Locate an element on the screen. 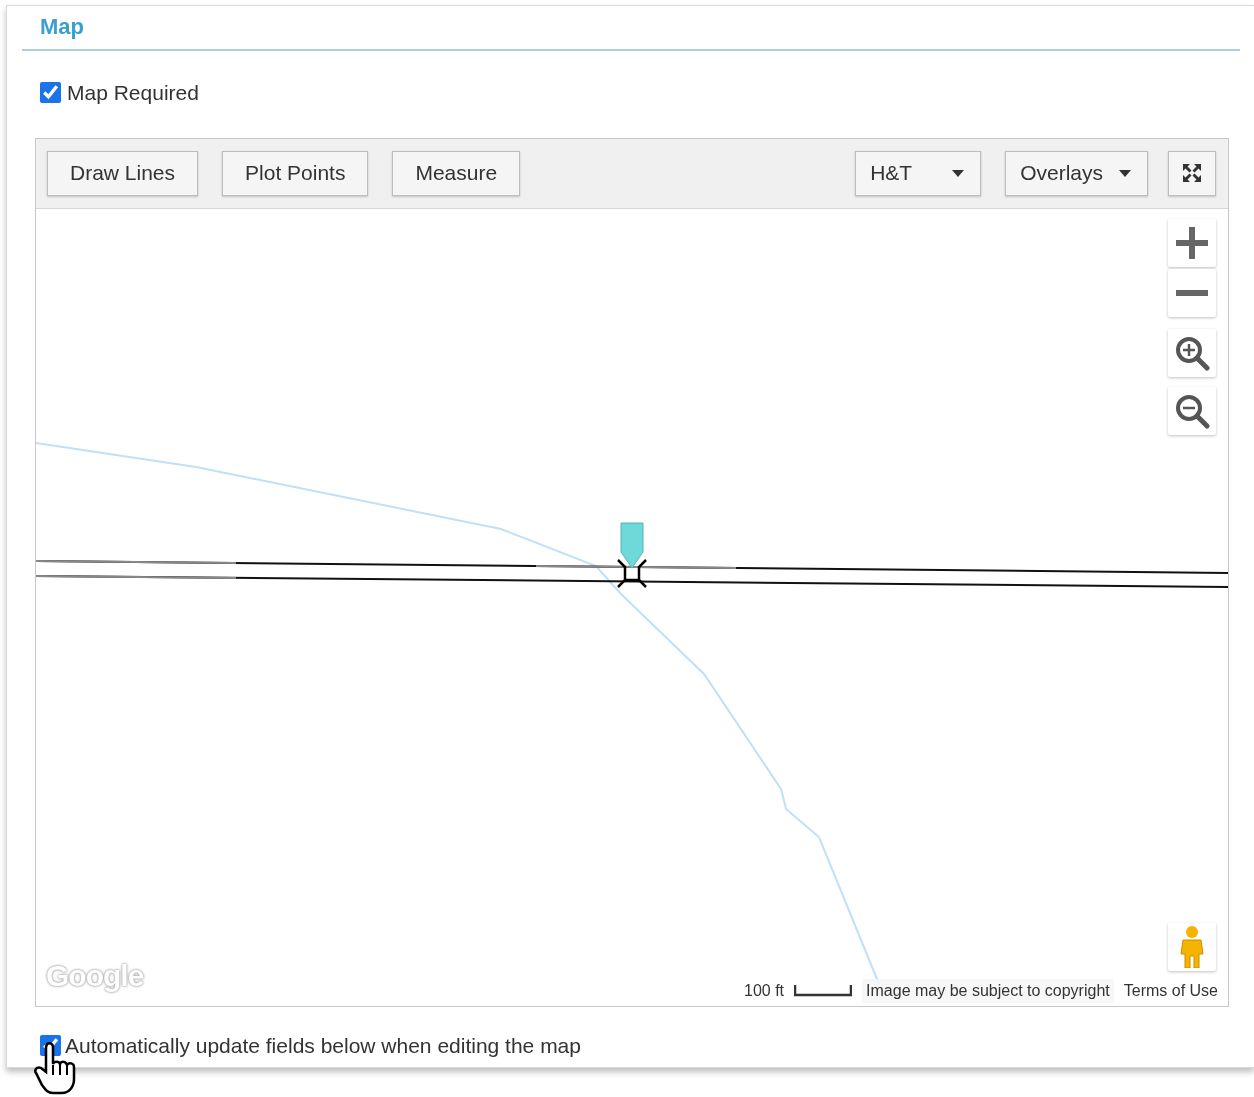 Image resolution: width=1254 pixels, height=1097 pixels. minus-icon is located at coordinates (1192, 292).